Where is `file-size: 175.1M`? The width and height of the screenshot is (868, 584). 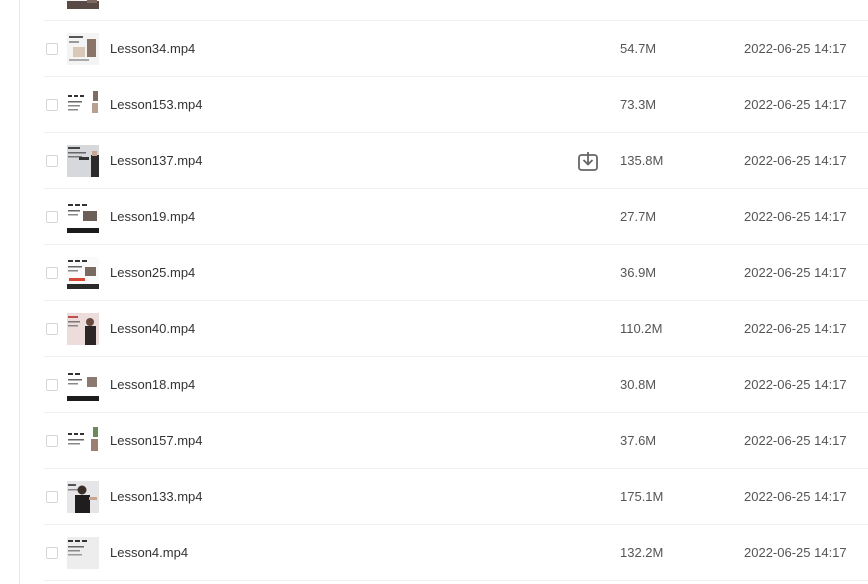
file-size: 175.1M is located at coordinates (642, 496).